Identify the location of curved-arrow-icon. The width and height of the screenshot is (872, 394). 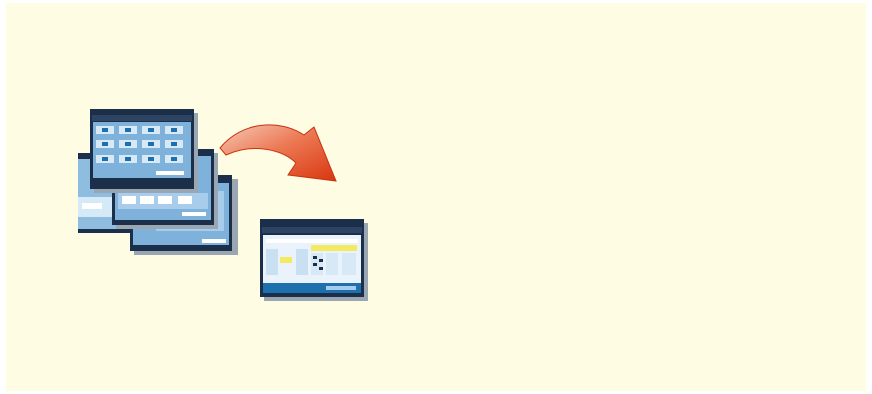
(278, 153).